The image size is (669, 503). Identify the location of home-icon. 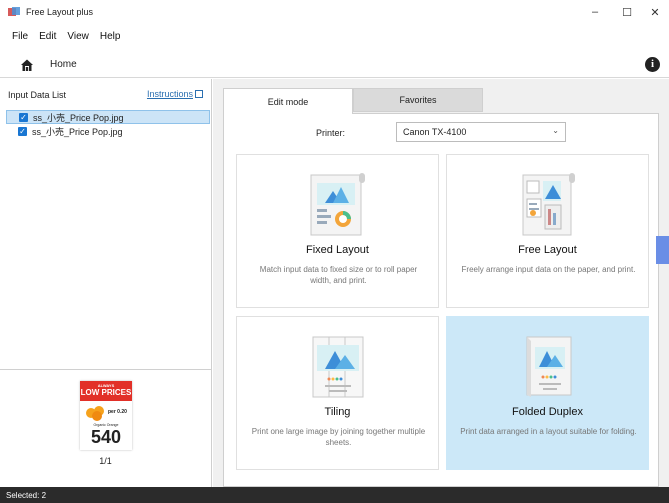
(27, 65).